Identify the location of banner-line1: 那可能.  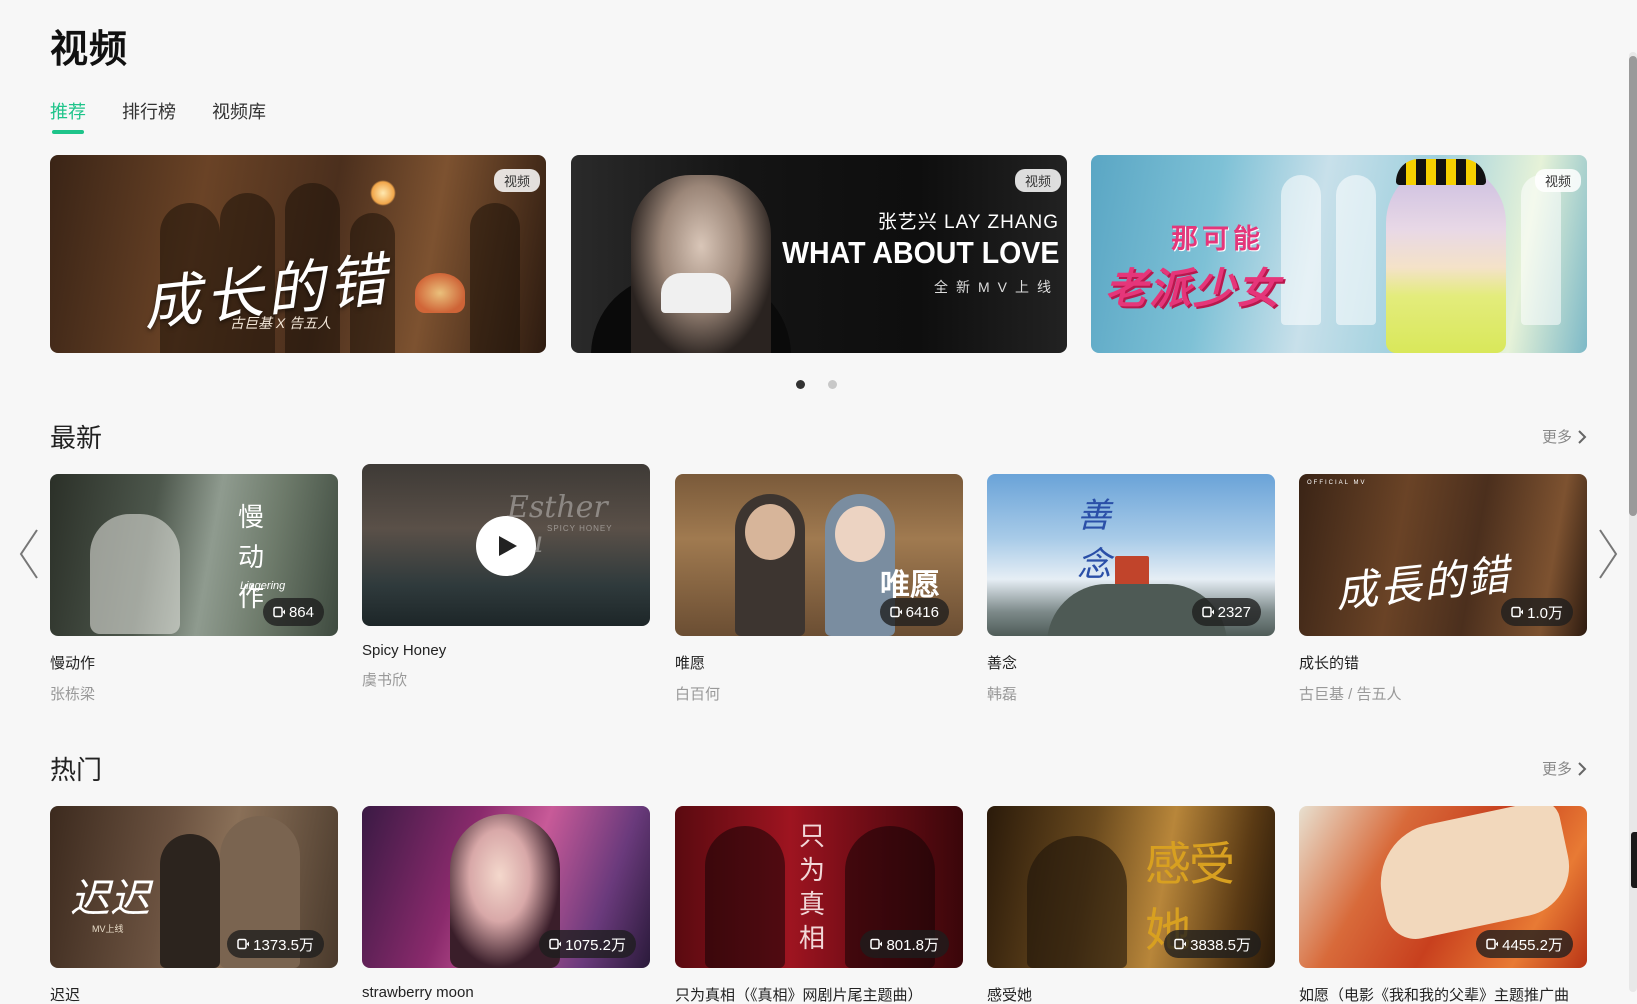
(1217, 239).